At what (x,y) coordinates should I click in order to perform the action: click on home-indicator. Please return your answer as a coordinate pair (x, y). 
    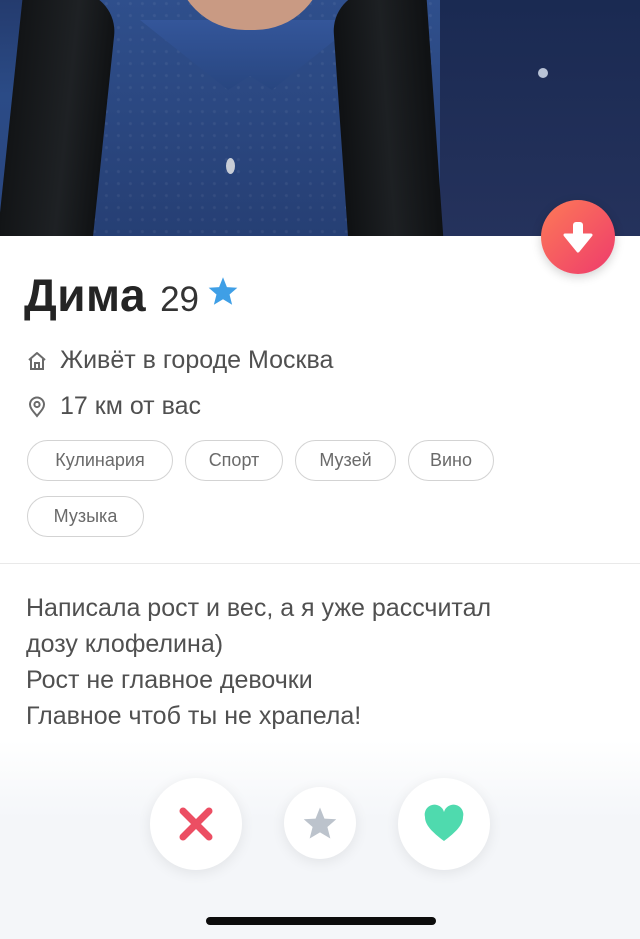
    Looking at the image, I should click on (321, 921).